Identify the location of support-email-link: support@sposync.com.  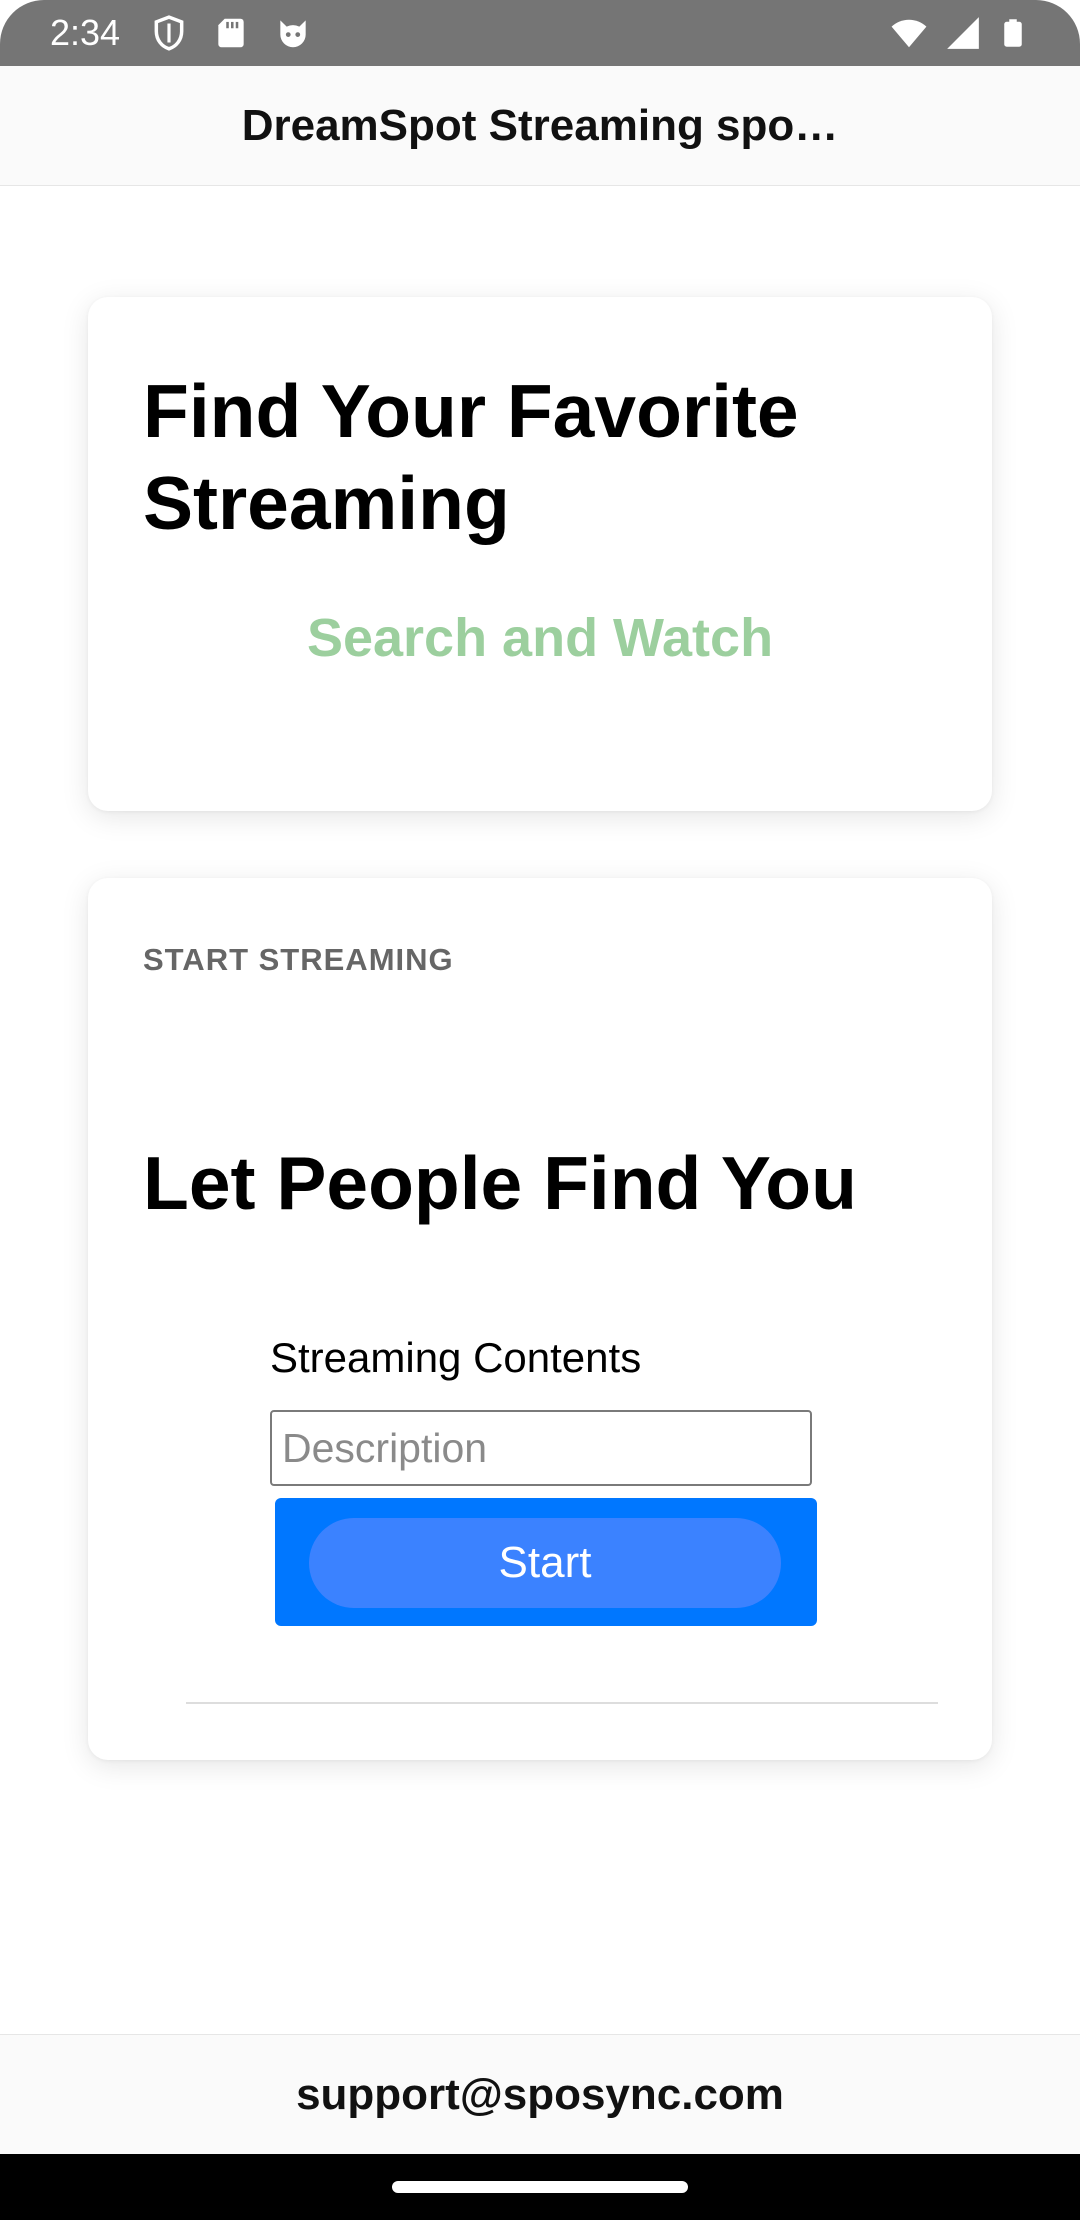
(540, 2095).